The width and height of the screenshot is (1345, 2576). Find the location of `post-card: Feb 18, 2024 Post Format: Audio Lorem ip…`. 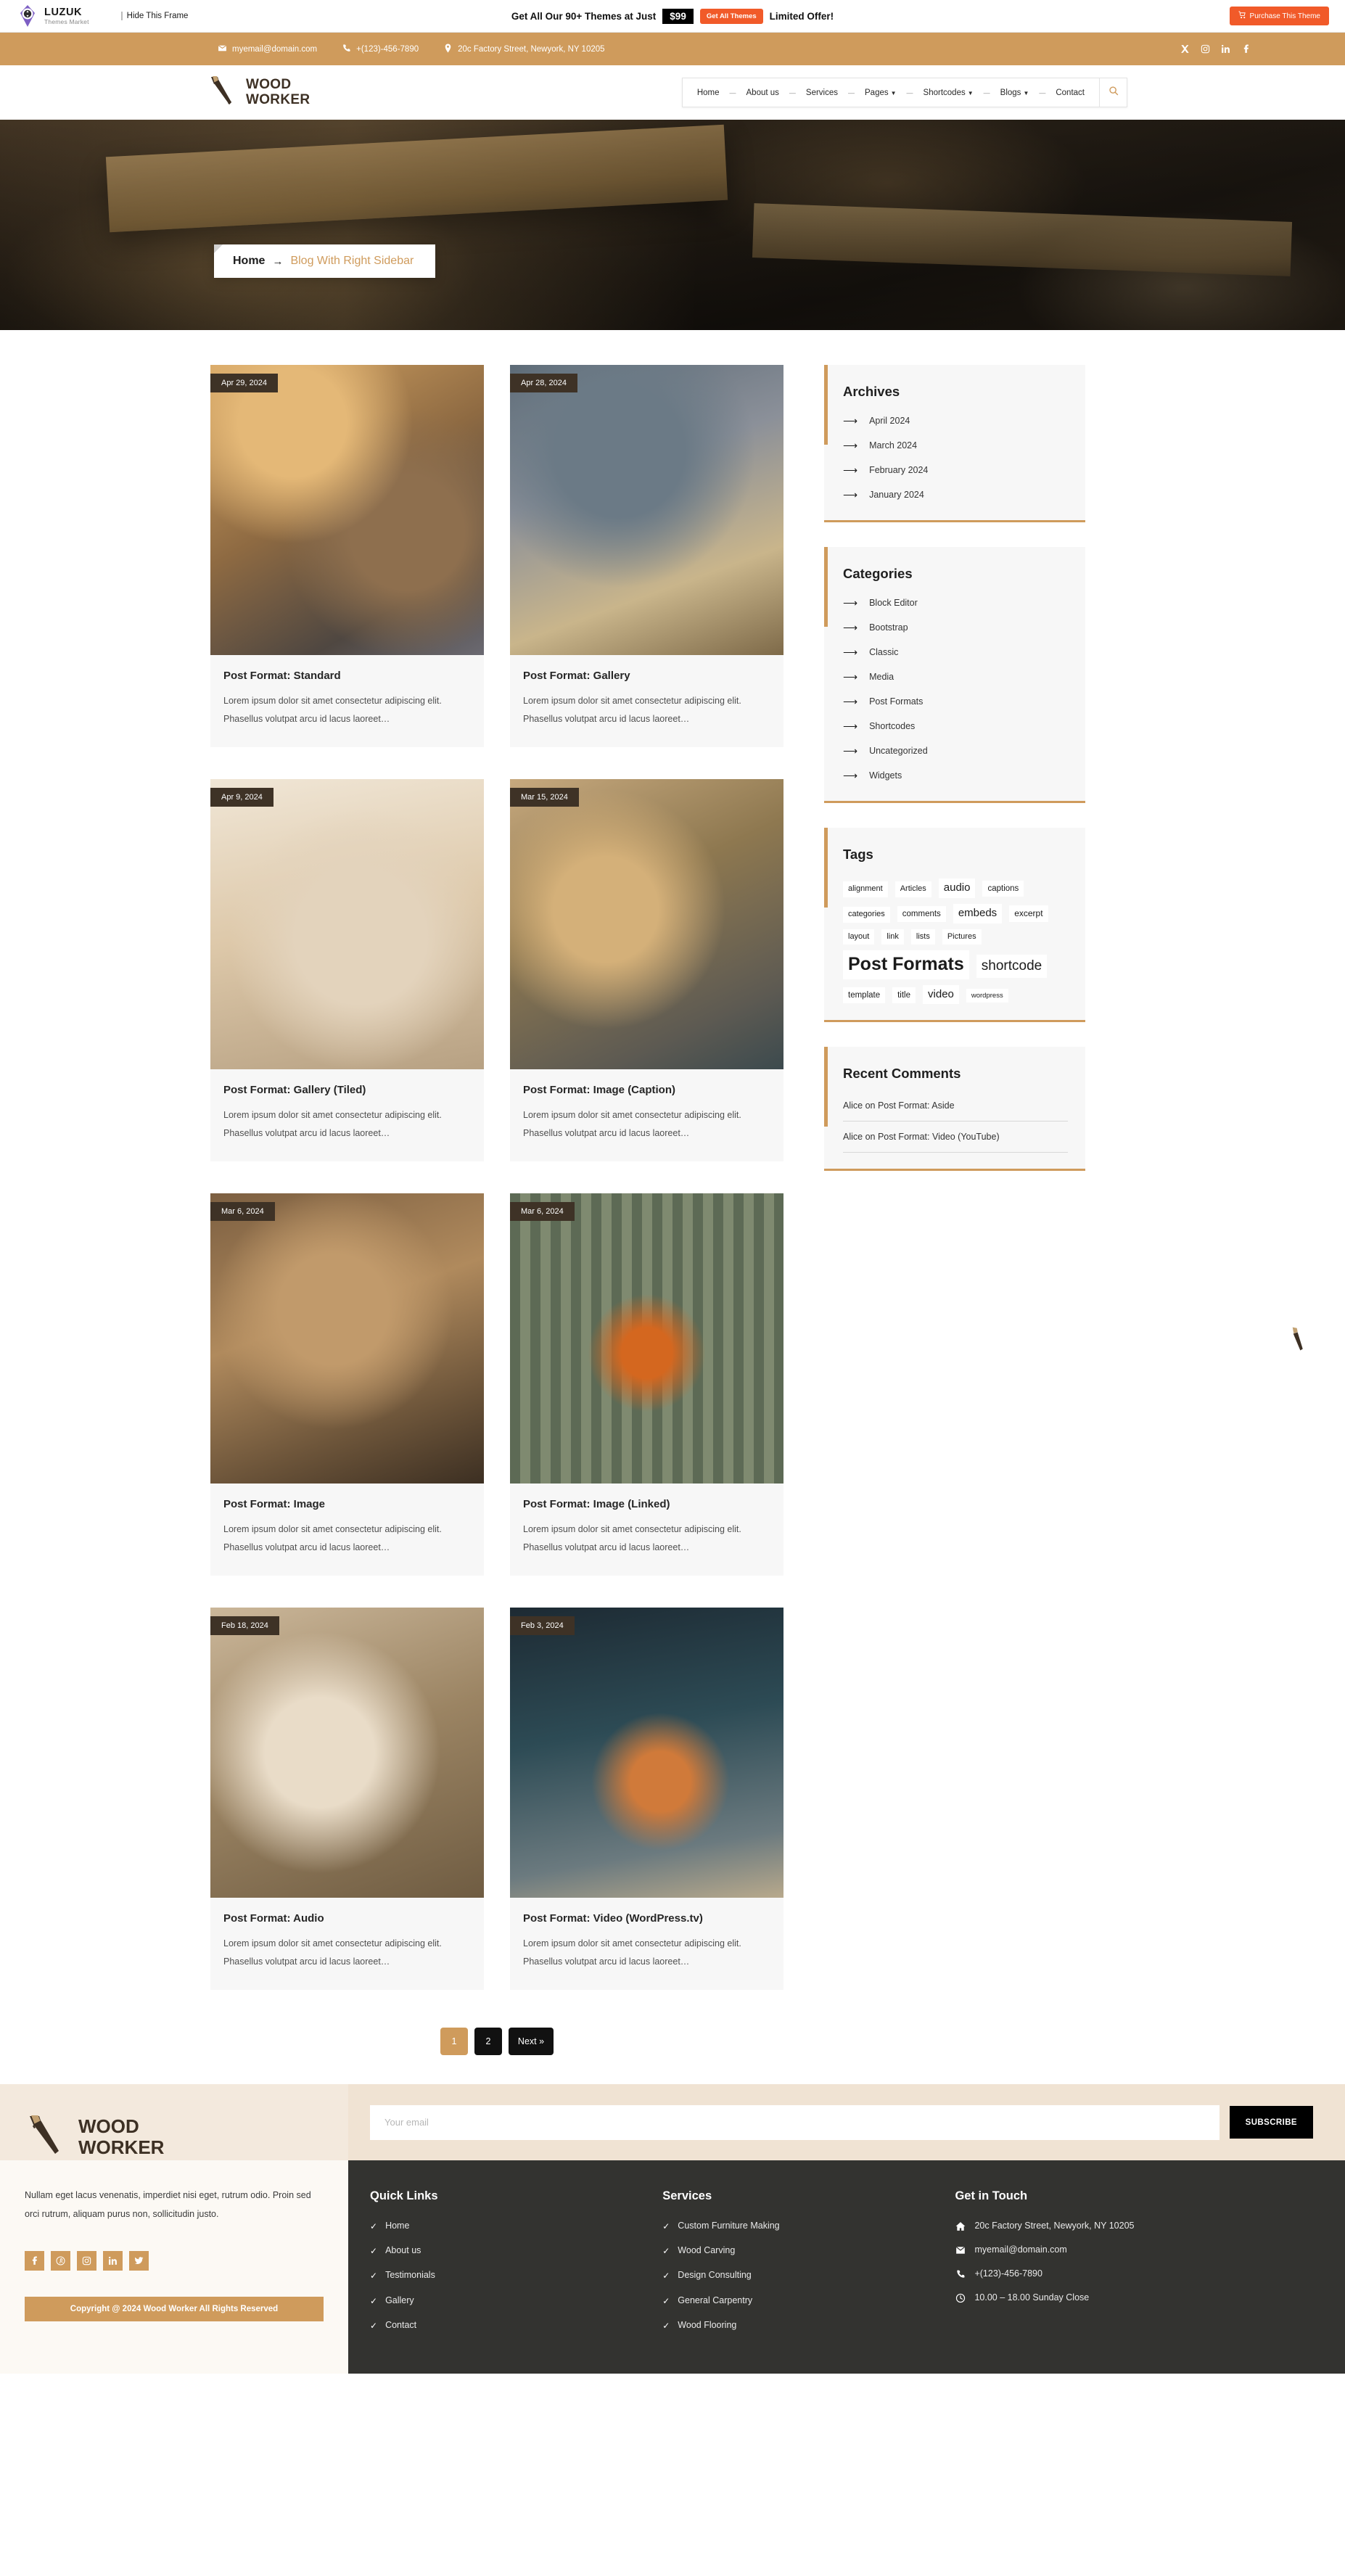

post-card: Feb 18, 2024 Post Format: Audio Lorem ip… is located at coordinates (347, 1799).